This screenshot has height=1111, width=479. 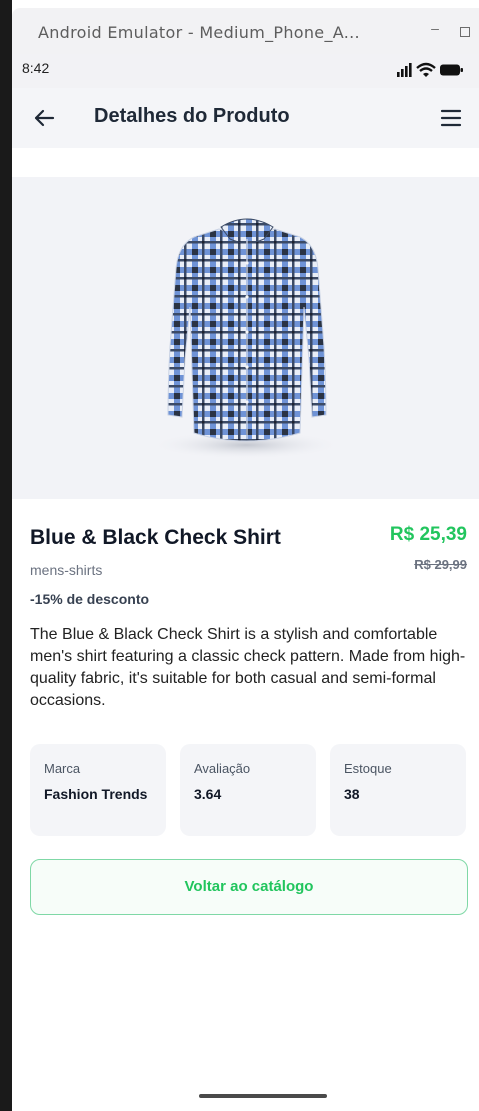 What do you see at coordinates (208, 794) in the screenshot?
I see `info-value: 3.64` at bounding box center [208, 794].